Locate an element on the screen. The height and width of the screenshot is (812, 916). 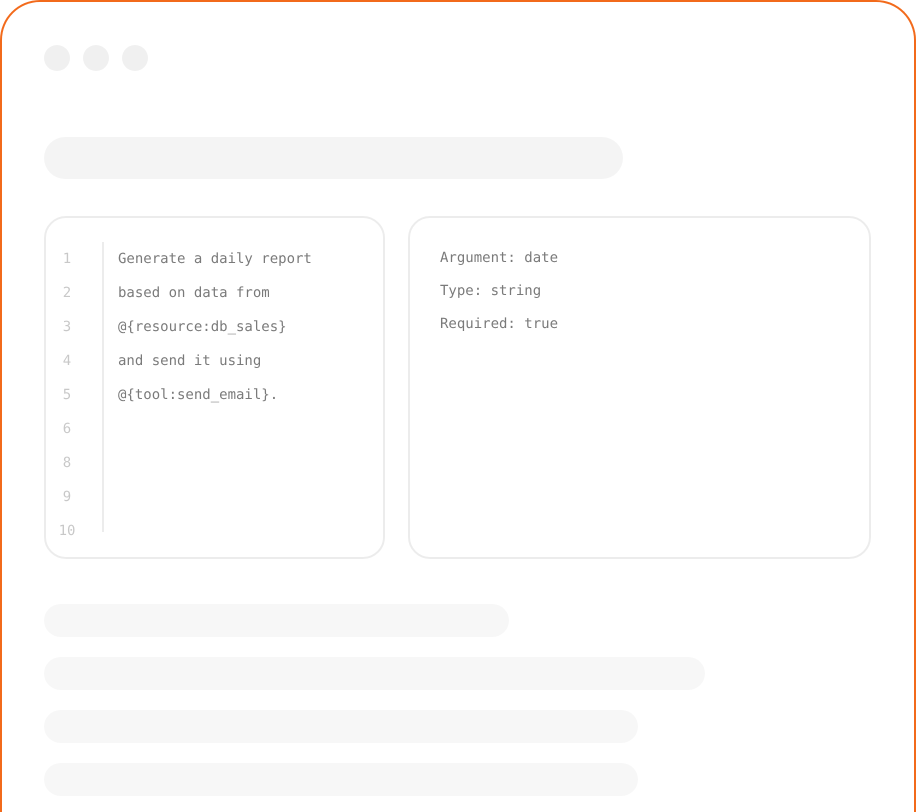
detail-line: Required: true is located at coordinates (500, 324).